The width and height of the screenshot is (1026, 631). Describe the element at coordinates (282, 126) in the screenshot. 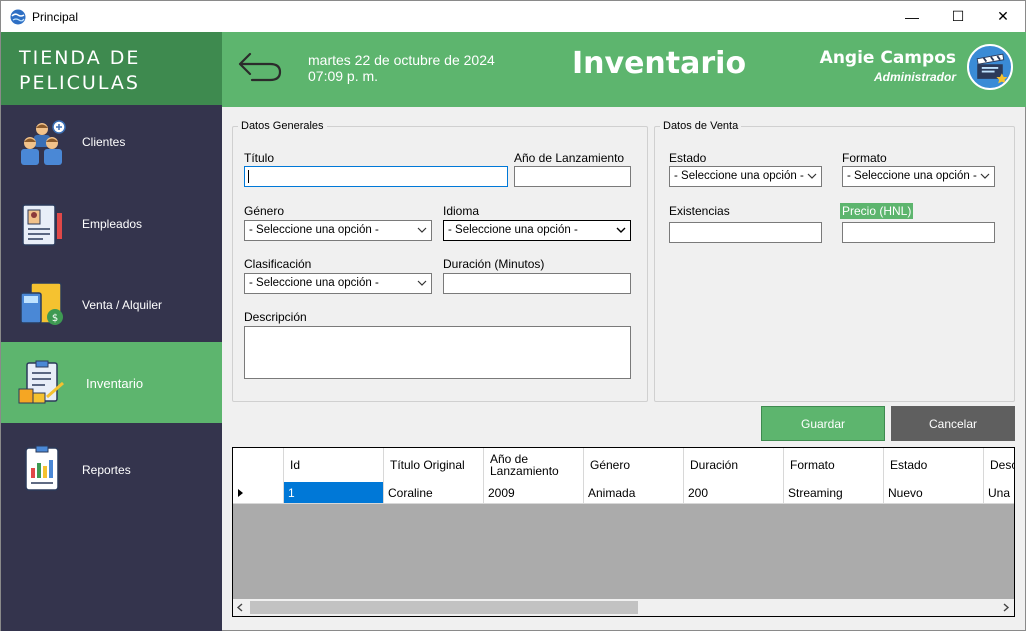

I see `datos-generales-legend: Datos Generales` at that location.